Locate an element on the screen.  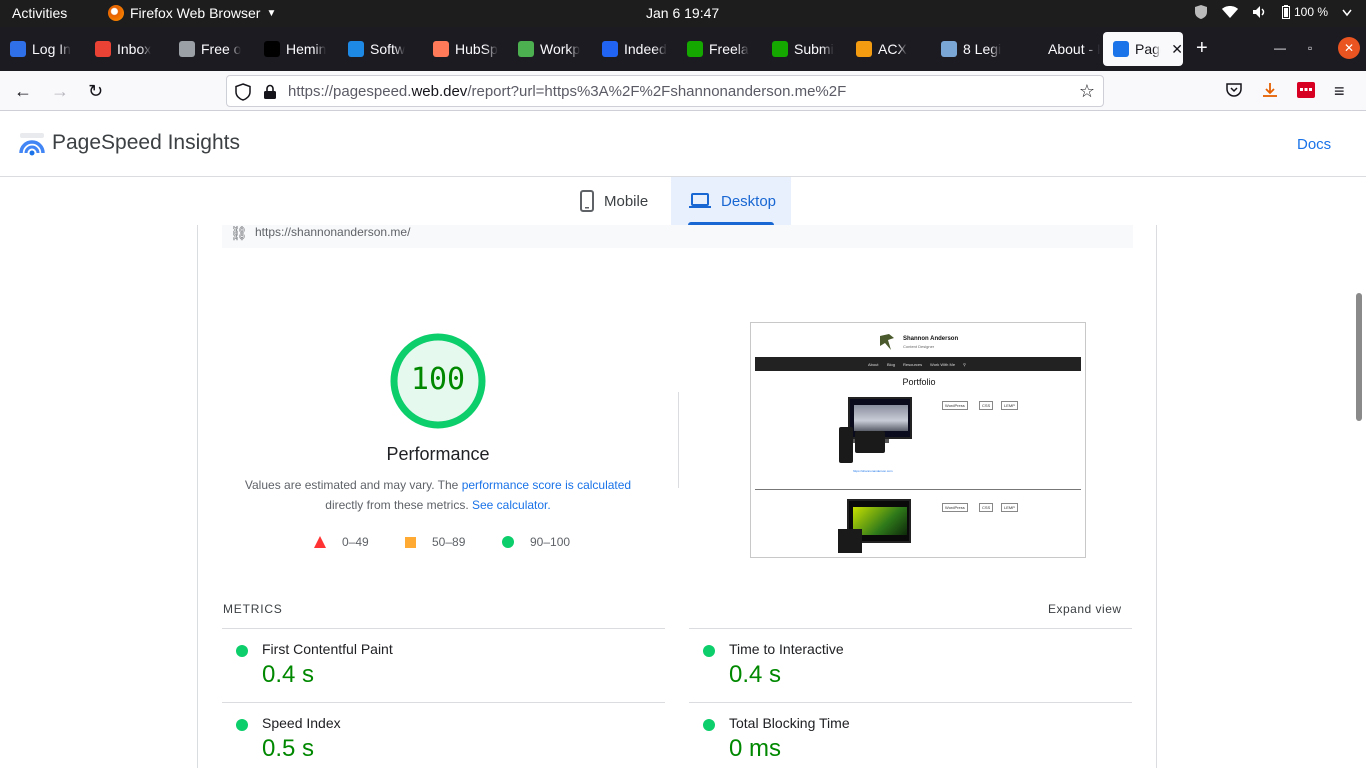
tab-label: Hemin is located at coordinates (306, 49).